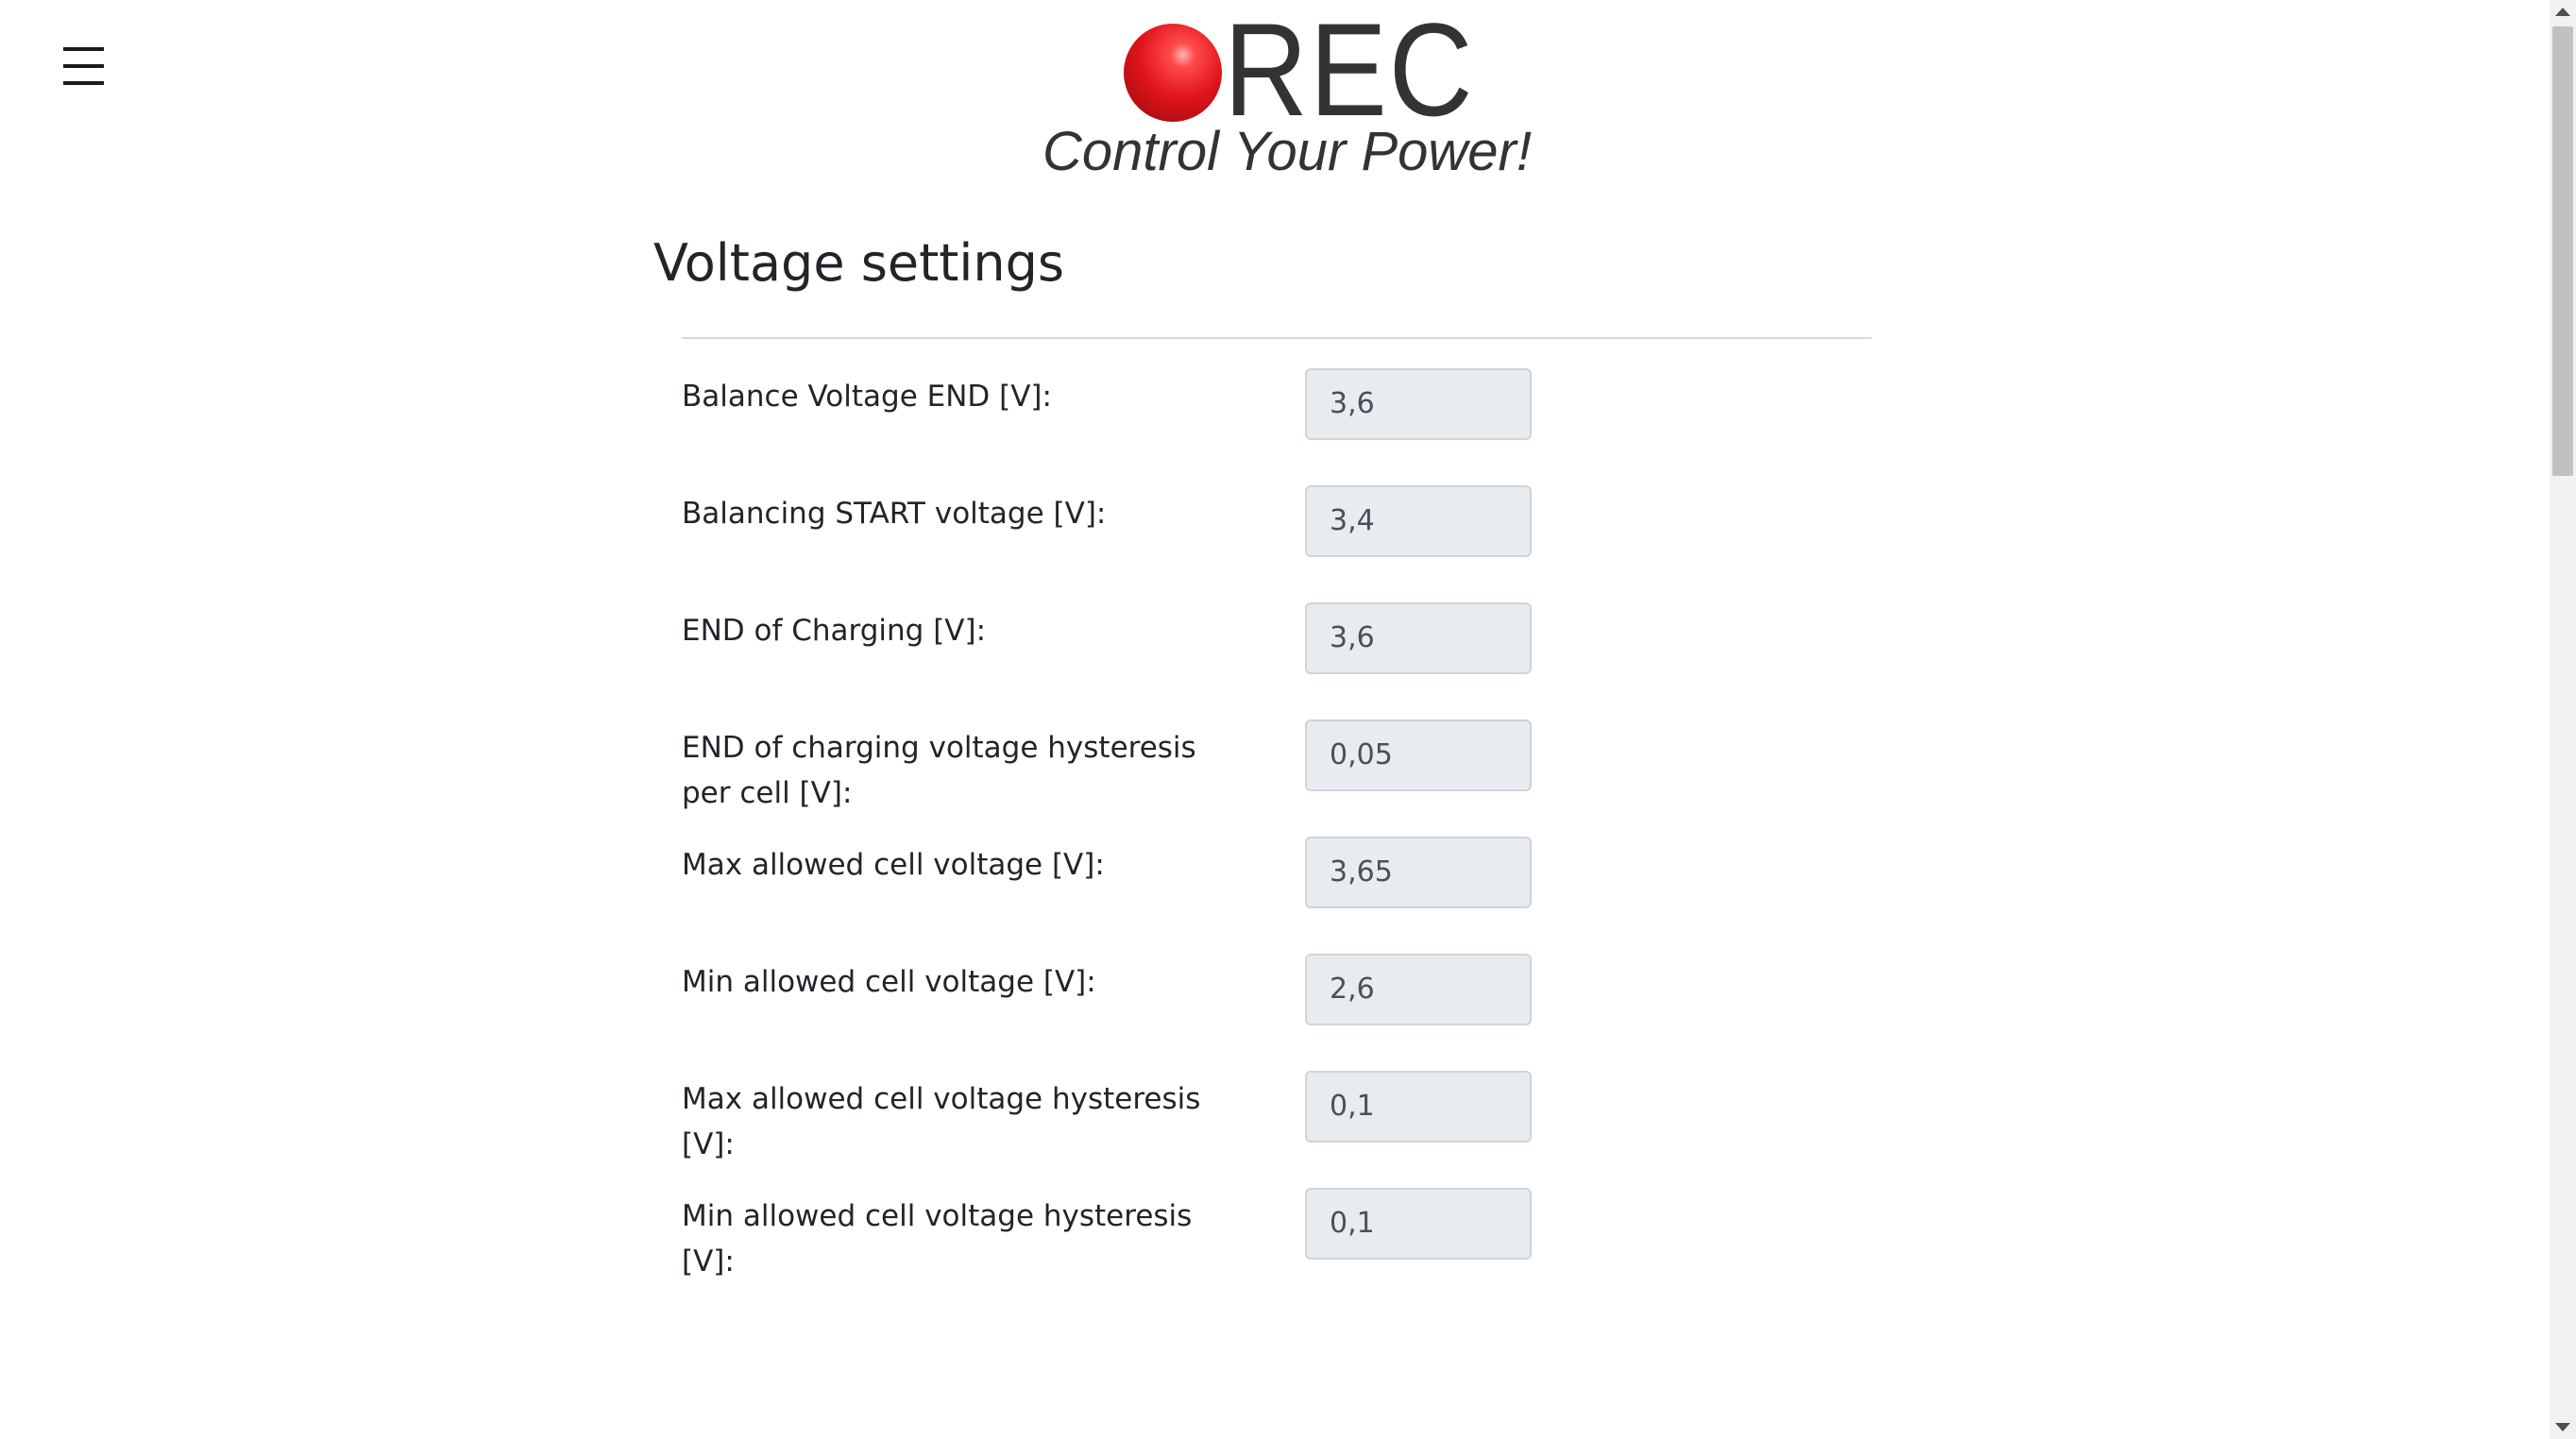  What do you see at coordinates (1418, 989) in the screenshot?
I see `setting-value-field: 2,6` at bounding box center [1418, 989].